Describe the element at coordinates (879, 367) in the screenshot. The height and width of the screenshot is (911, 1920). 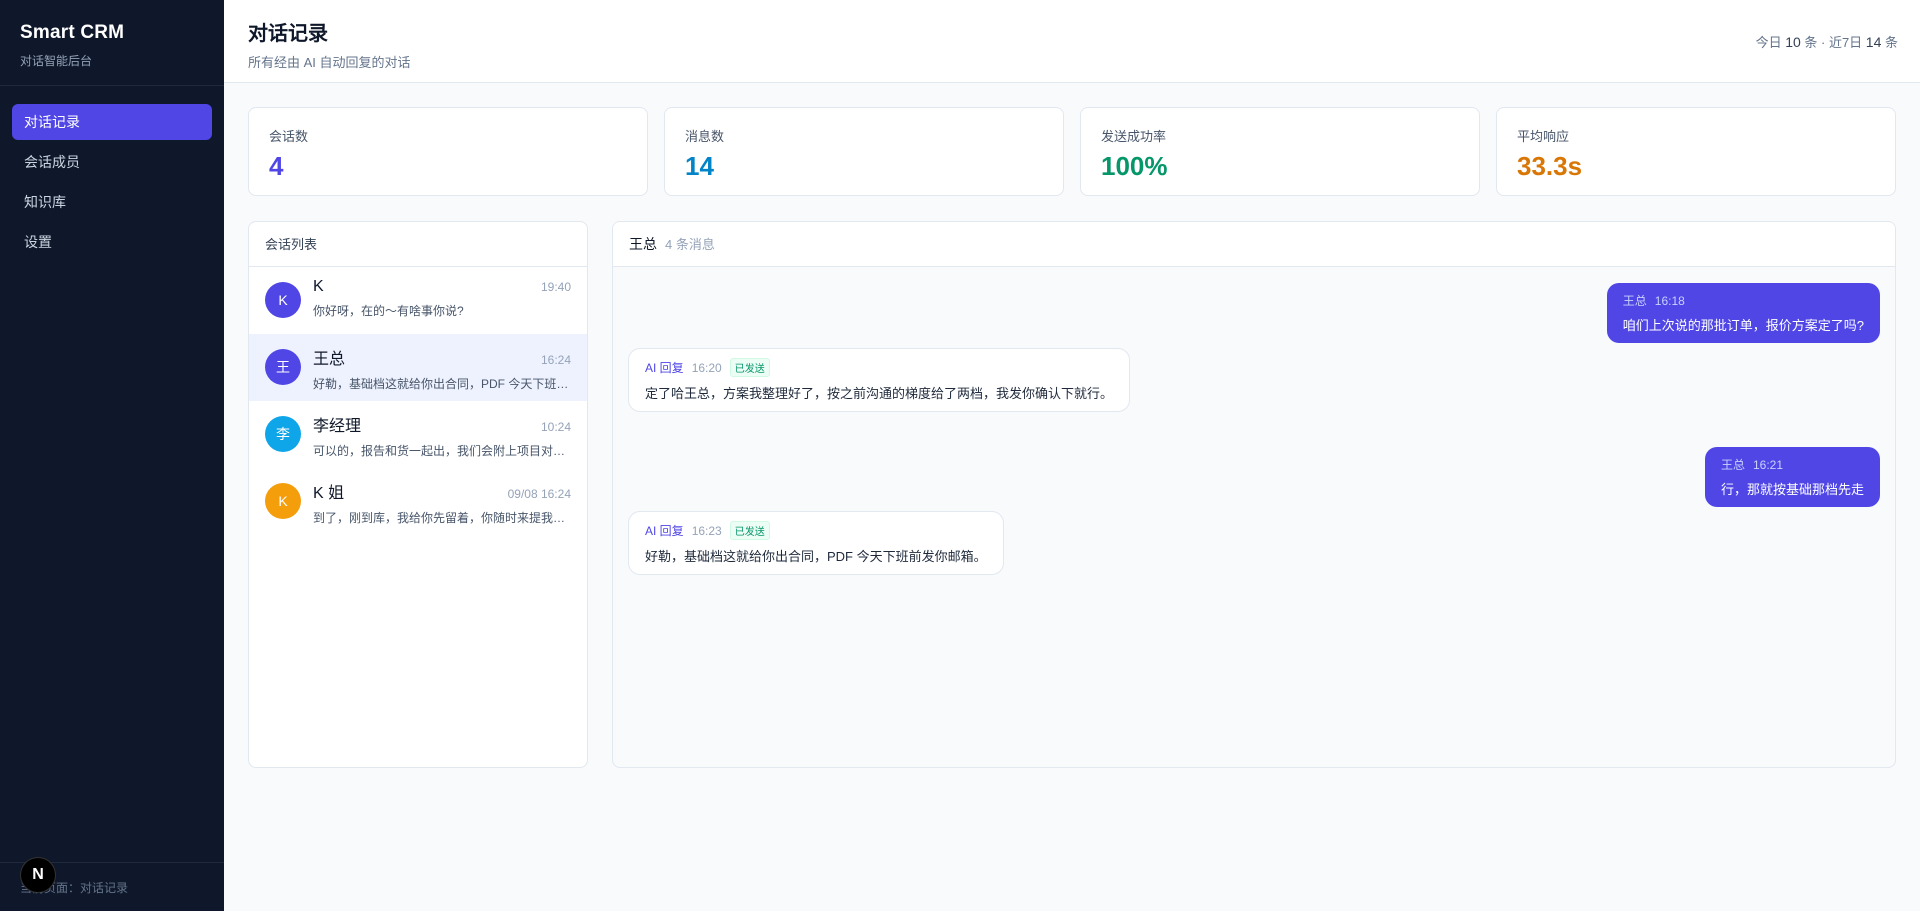
I see `message-meta: AI 回复 16:20 已发送` at that location.